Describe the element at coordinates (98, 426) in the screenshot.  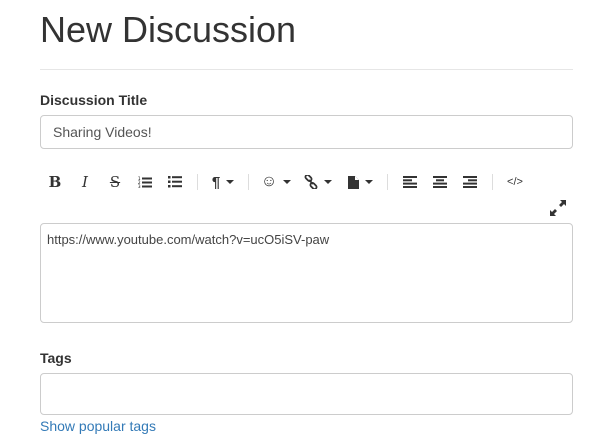
I see `show-popular-tags-link: Show popular tags` at that location.